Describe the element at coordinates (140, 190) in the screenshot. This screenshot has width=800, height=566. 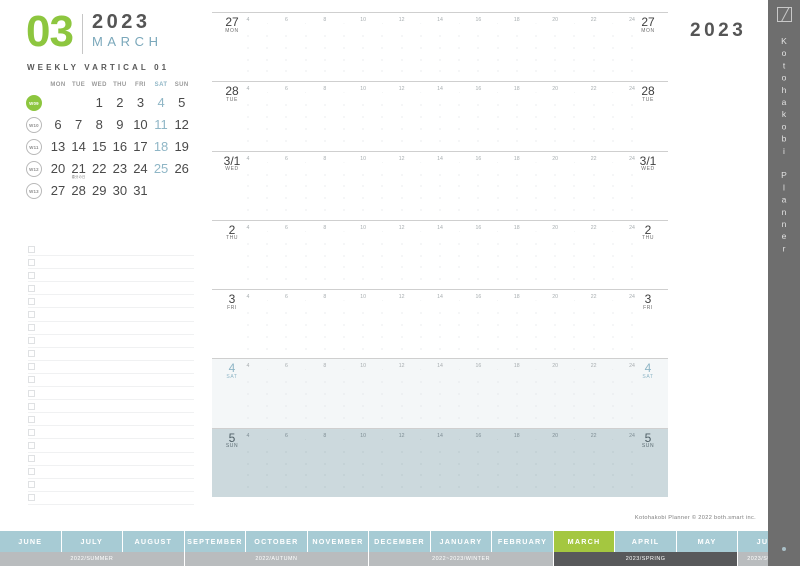
I see `mini-calendar-day: 31` at that location.